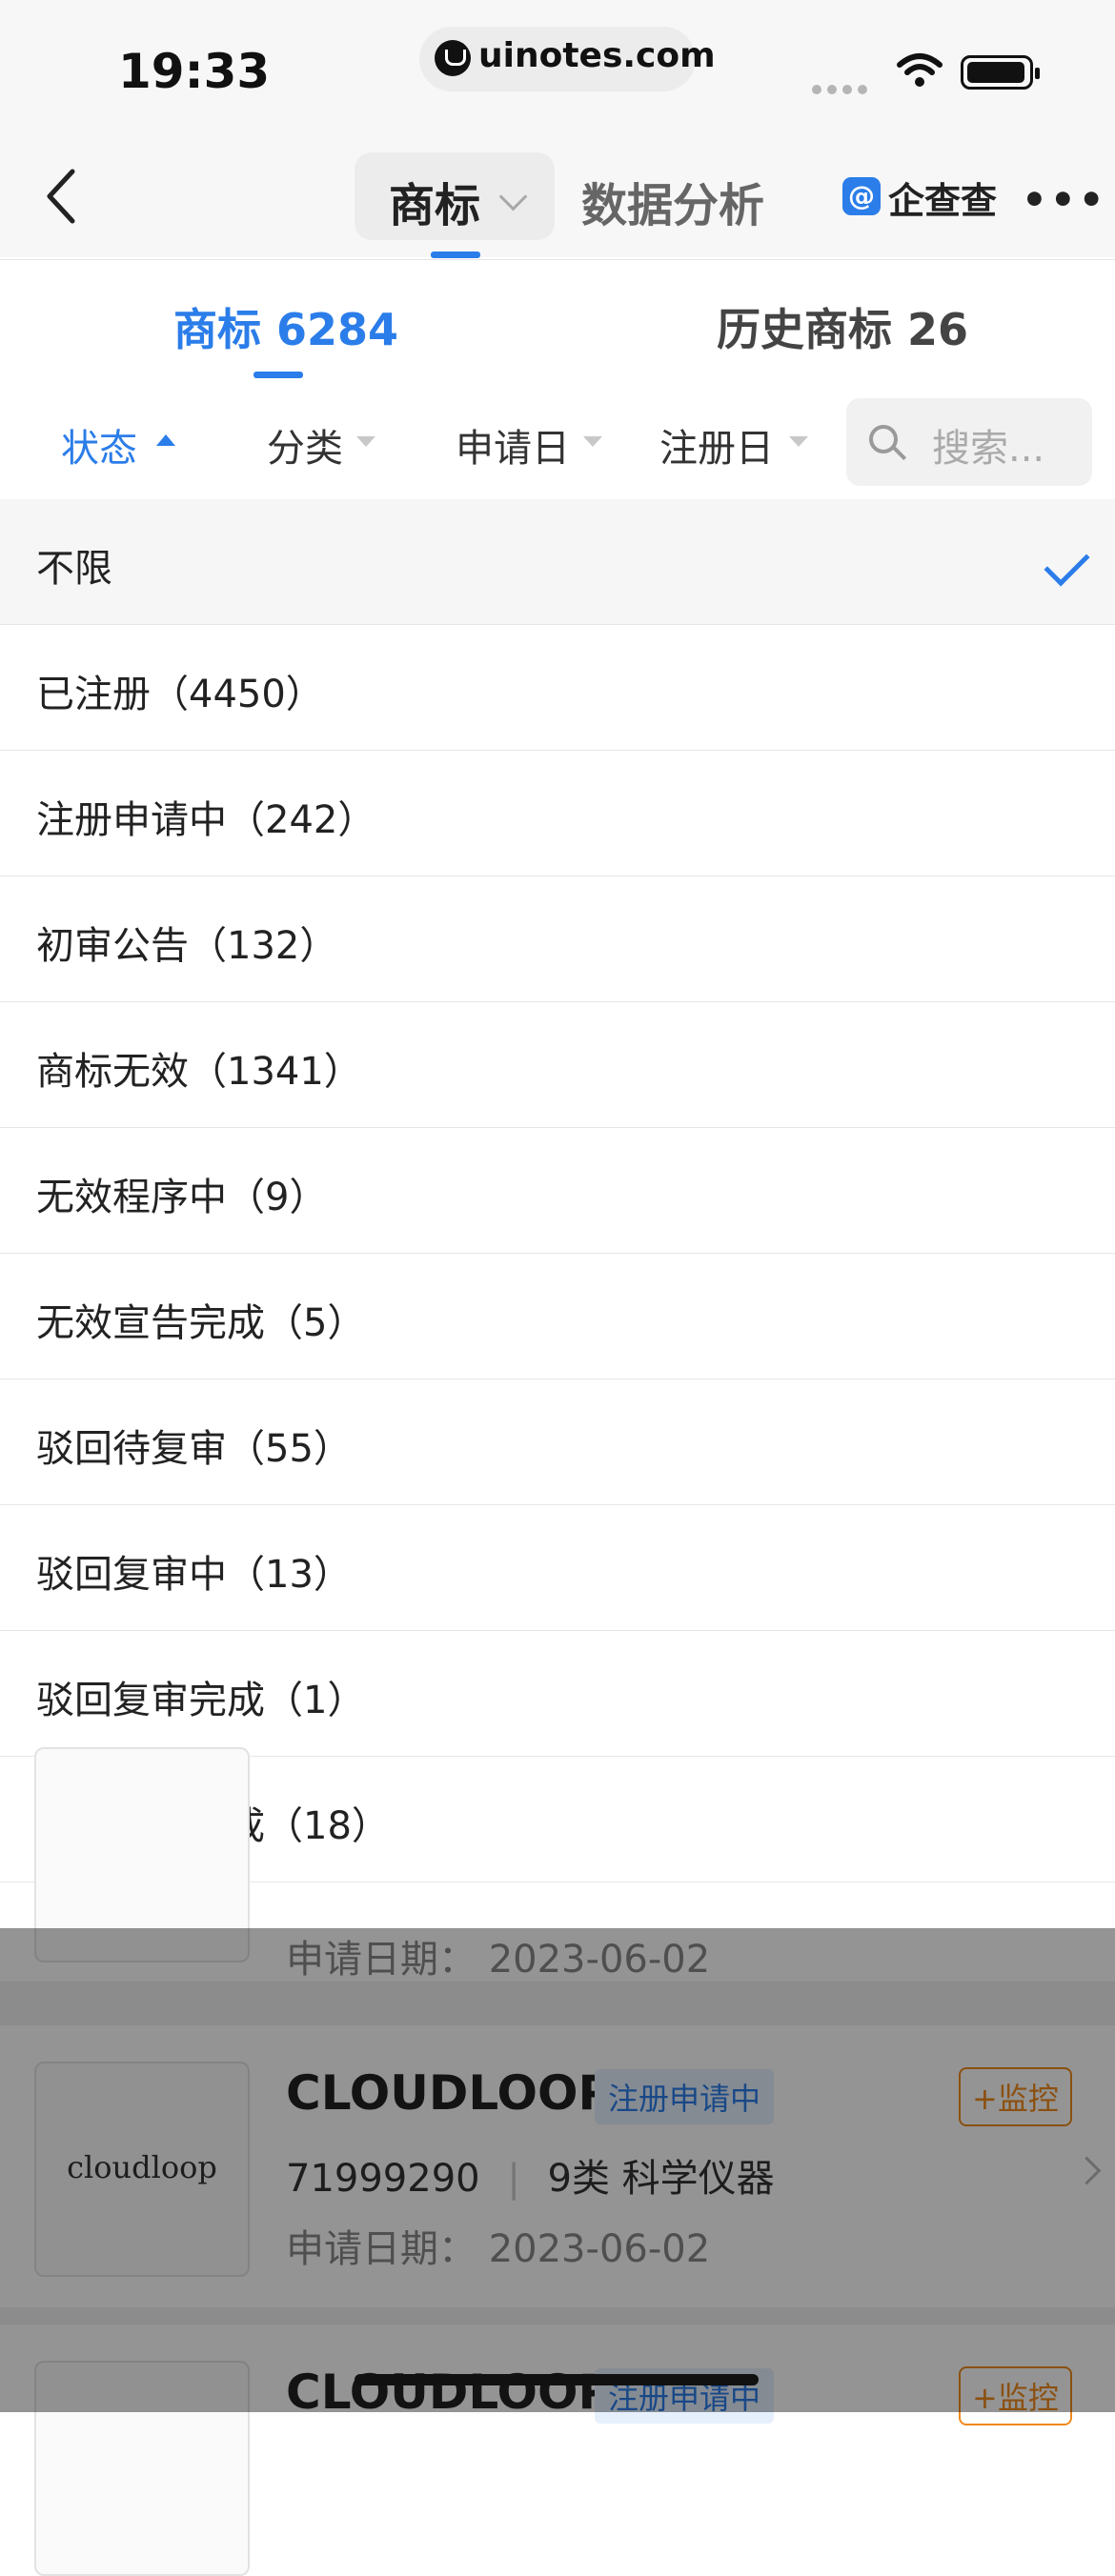  What do you see at coordinates (194, 1575) in the screenshot?
I see `option-label: 驳回复审中（13）` at bounding box center [194, 1575].